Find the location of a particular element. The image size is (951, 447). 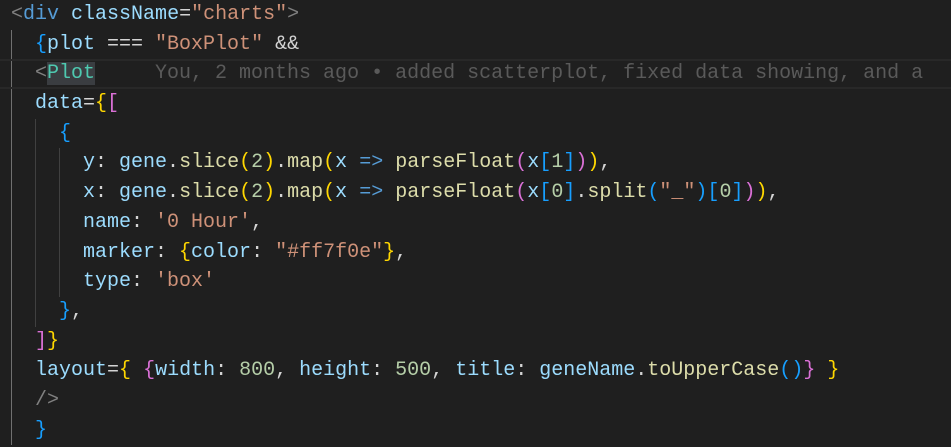

code-line: name: '0 Hour', is located at coordinates (475, 222).